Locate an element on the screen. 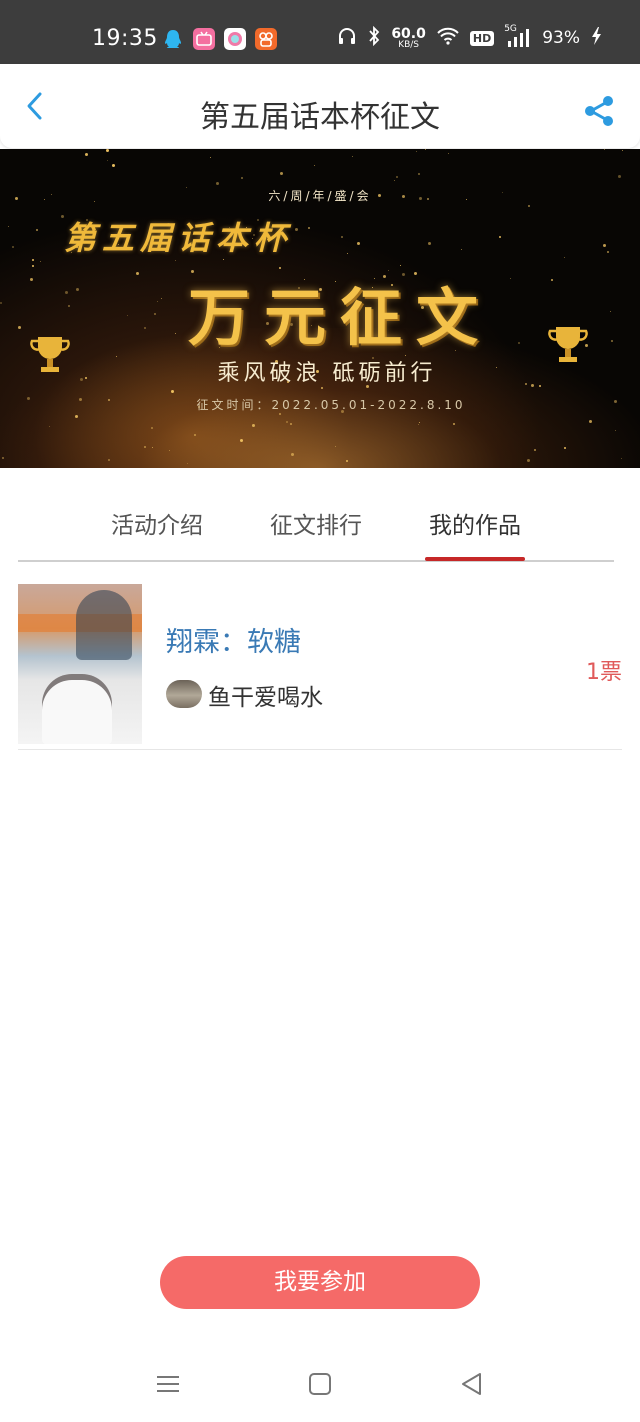 The height and width of the screenshot is (1422, 640). bluetooth-icon is located at coordinates (374, 37).